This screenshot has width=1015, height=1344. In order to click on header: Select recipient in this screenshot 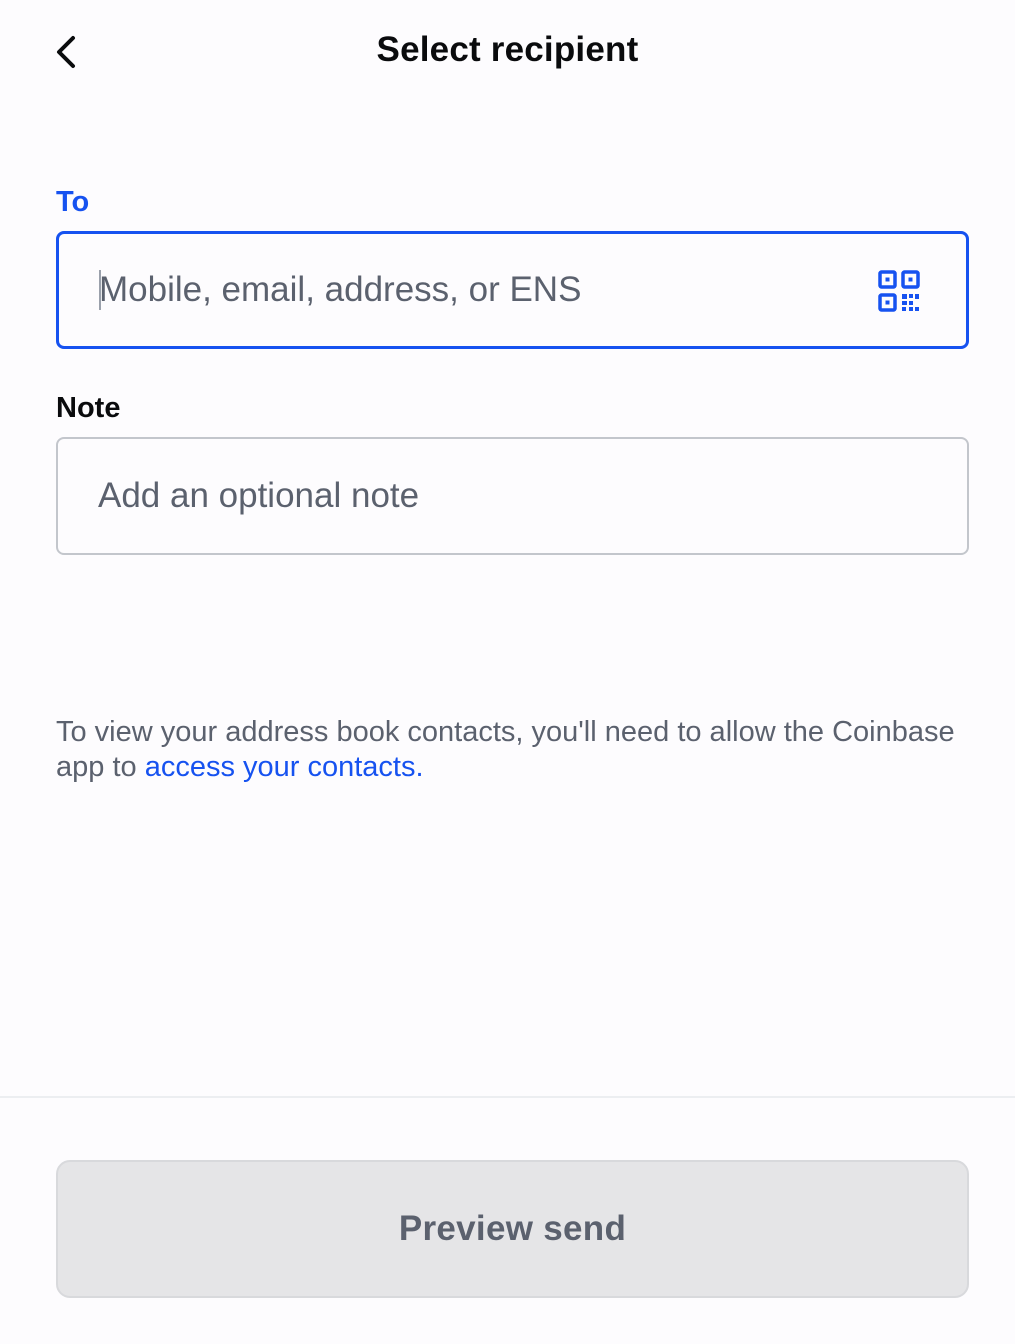, I will do `click(507, 52)`.